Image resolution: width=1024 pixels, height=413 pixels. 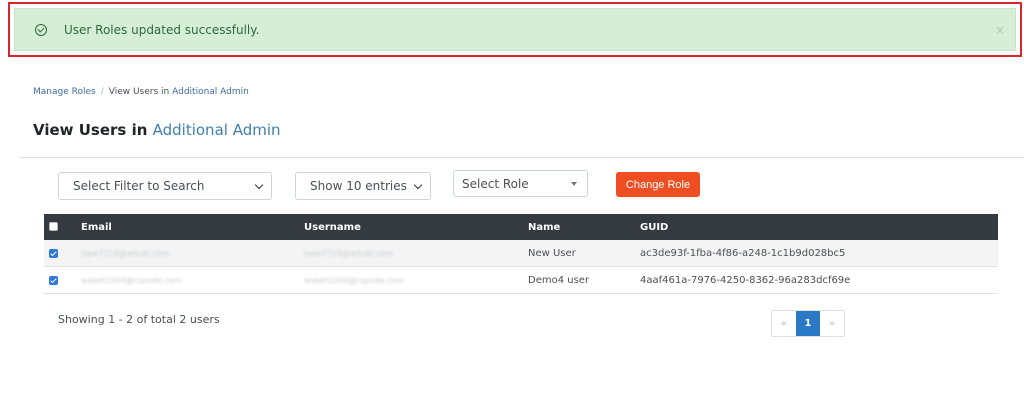 I want to click on name-cell: Demo4 user, so click(x=559, y=280).